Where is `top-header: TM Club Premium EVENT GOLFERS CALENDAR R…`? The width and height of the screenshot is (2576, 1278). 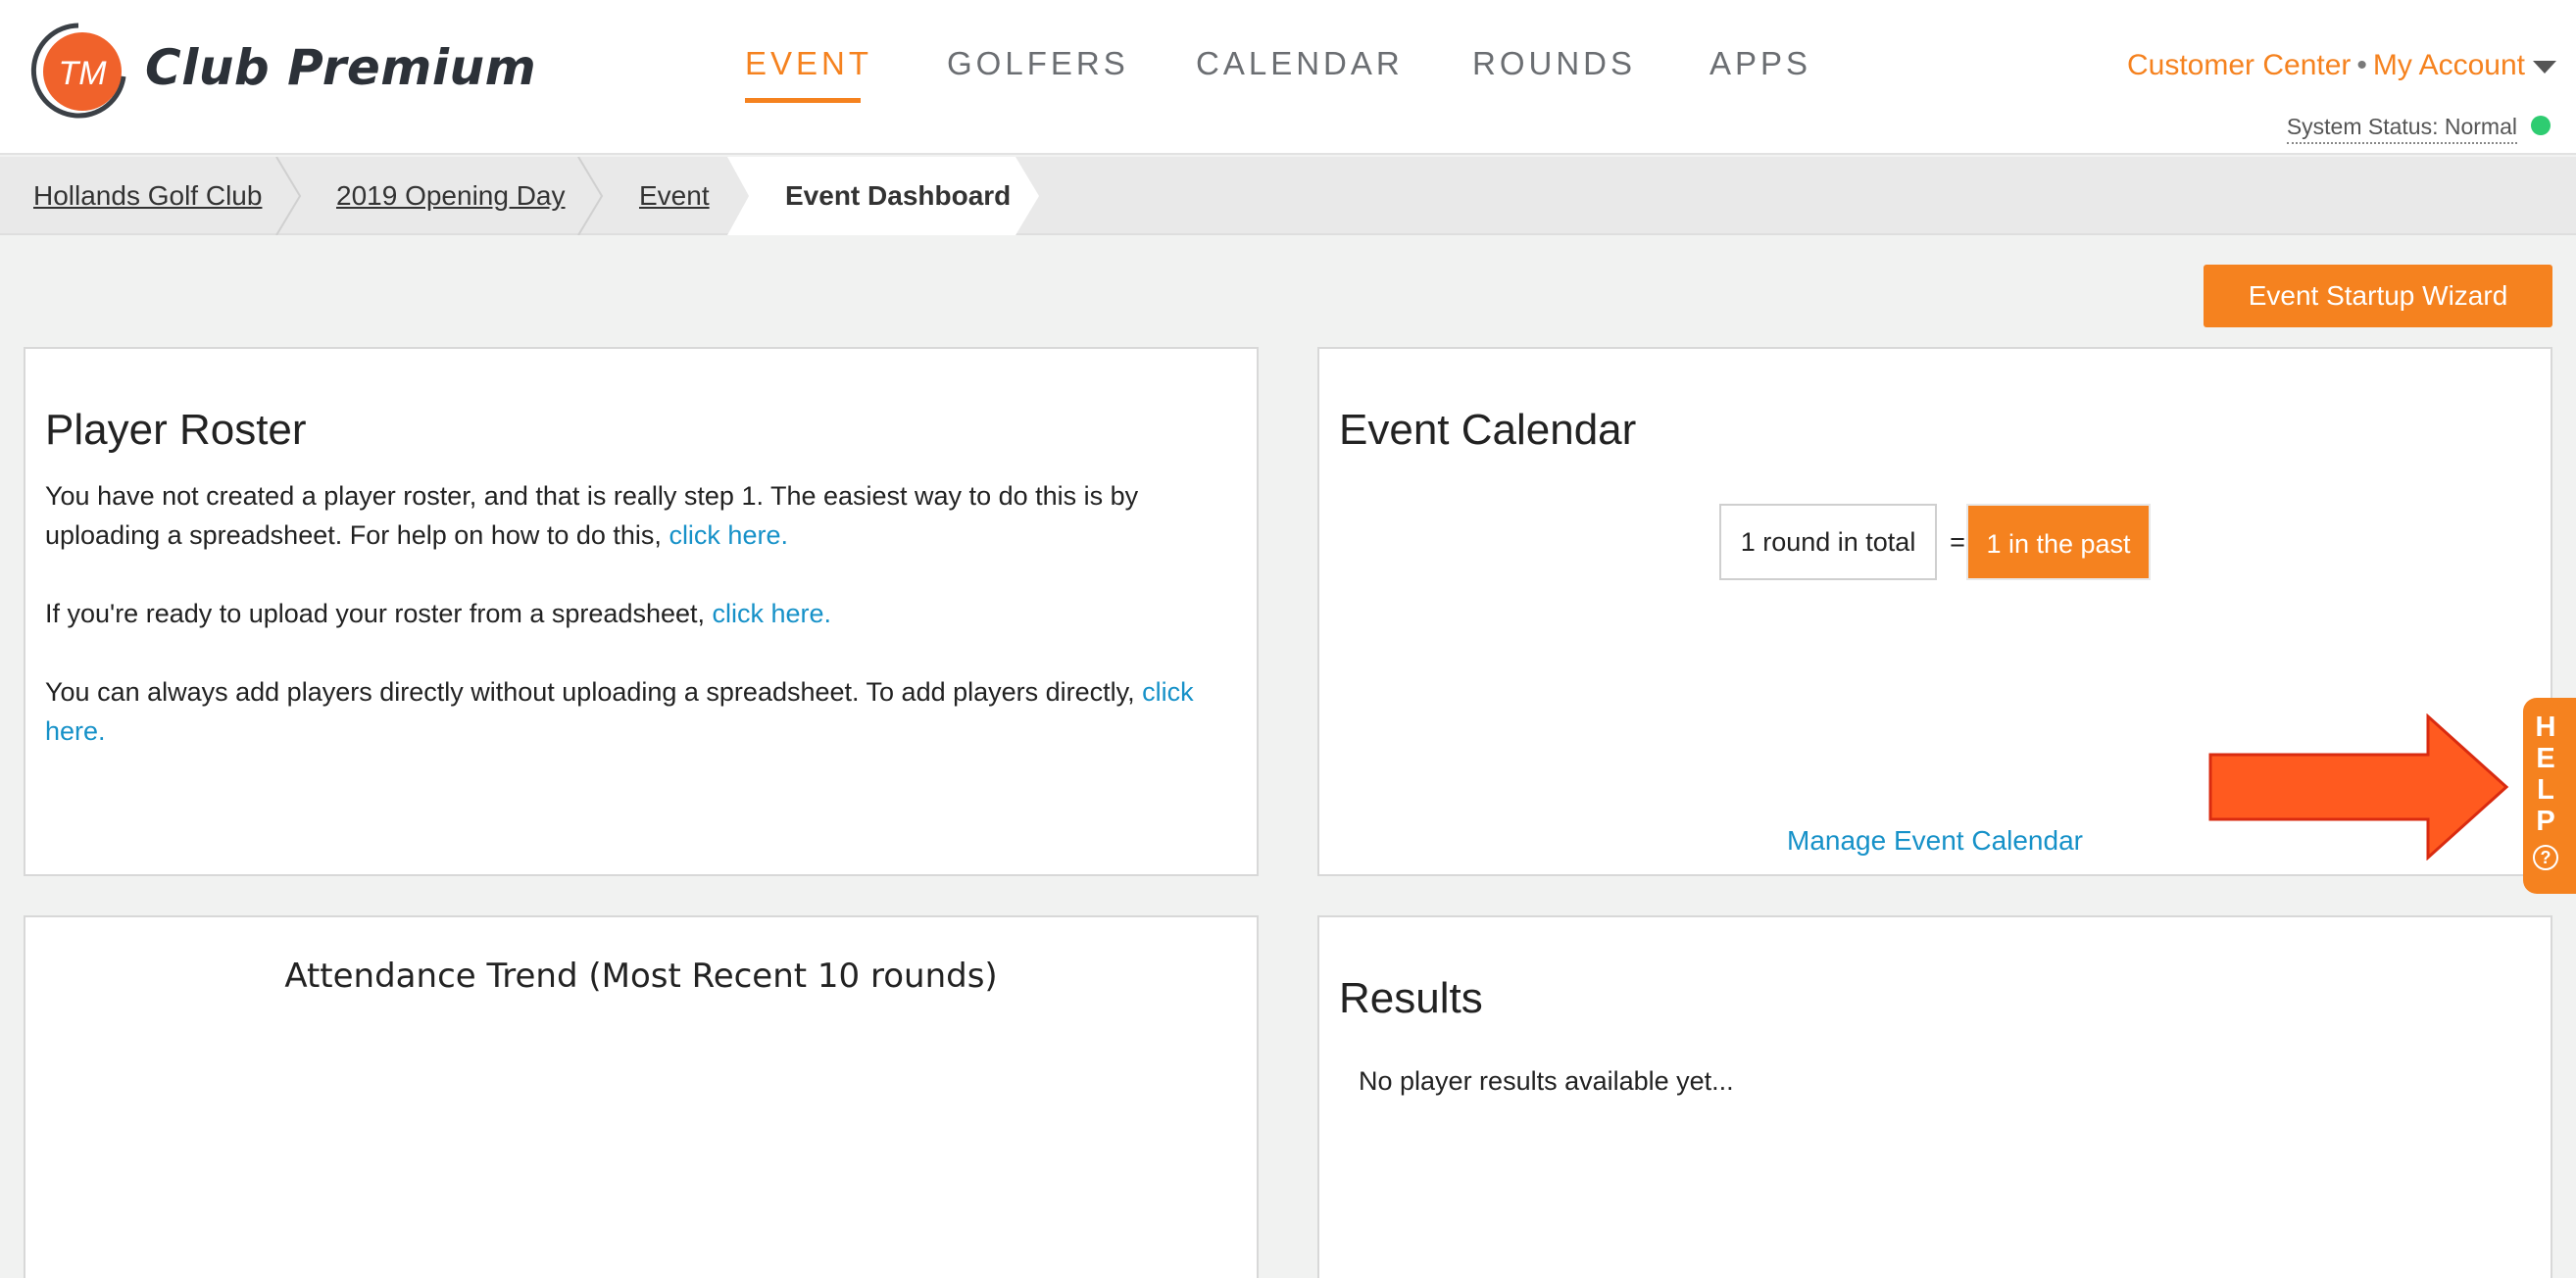
top-header: TM Club Premium EVENT GOLFERS CALENDAR R… is located at coordinates (1288, 78).